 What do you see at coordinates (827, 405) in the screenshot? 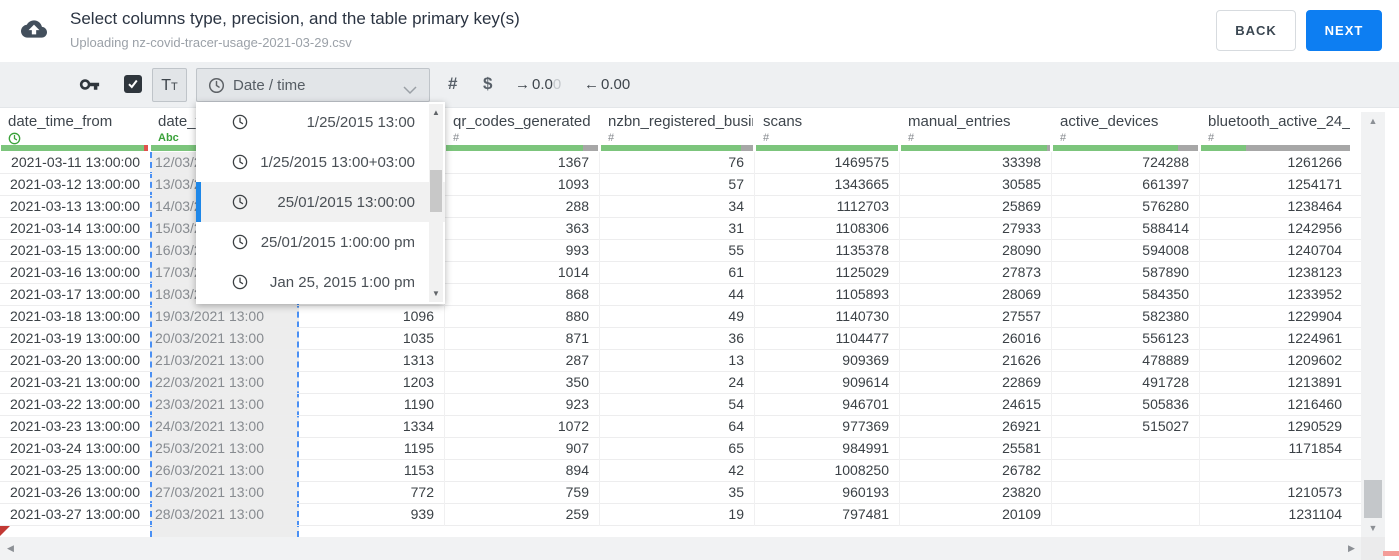
I see `cell: 946701` at bounding box center [827, 405].